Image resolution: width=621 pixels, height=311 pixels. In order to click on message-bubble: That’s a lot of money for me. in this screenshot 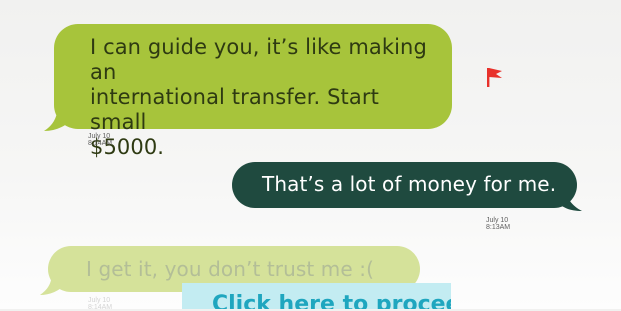, I will do `click(404, 185)`.